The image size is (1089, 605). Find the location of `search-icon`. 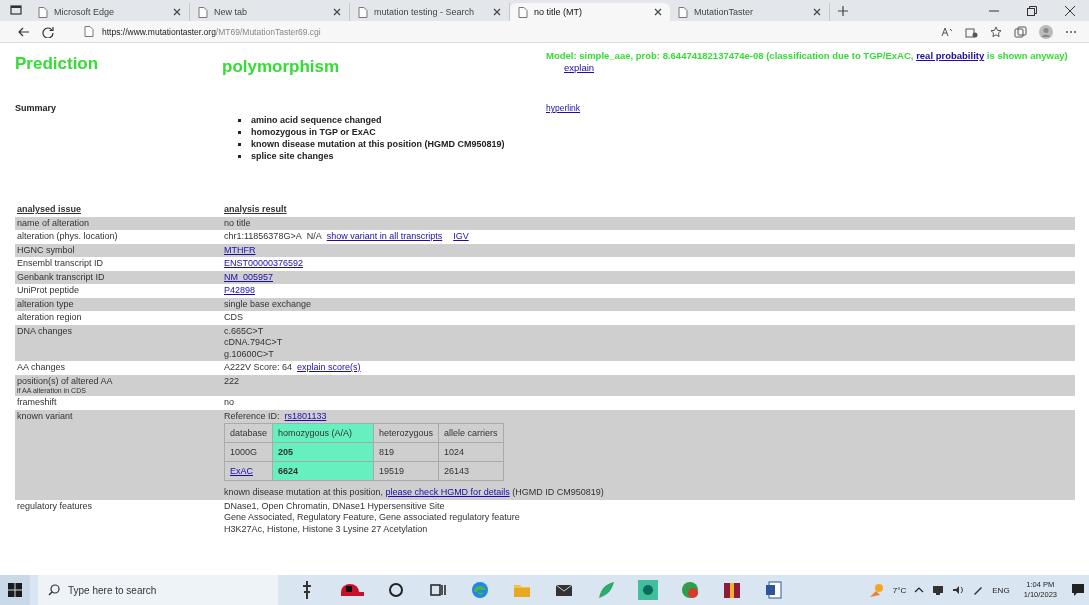

search-icon is located at coordinates (54, 590).